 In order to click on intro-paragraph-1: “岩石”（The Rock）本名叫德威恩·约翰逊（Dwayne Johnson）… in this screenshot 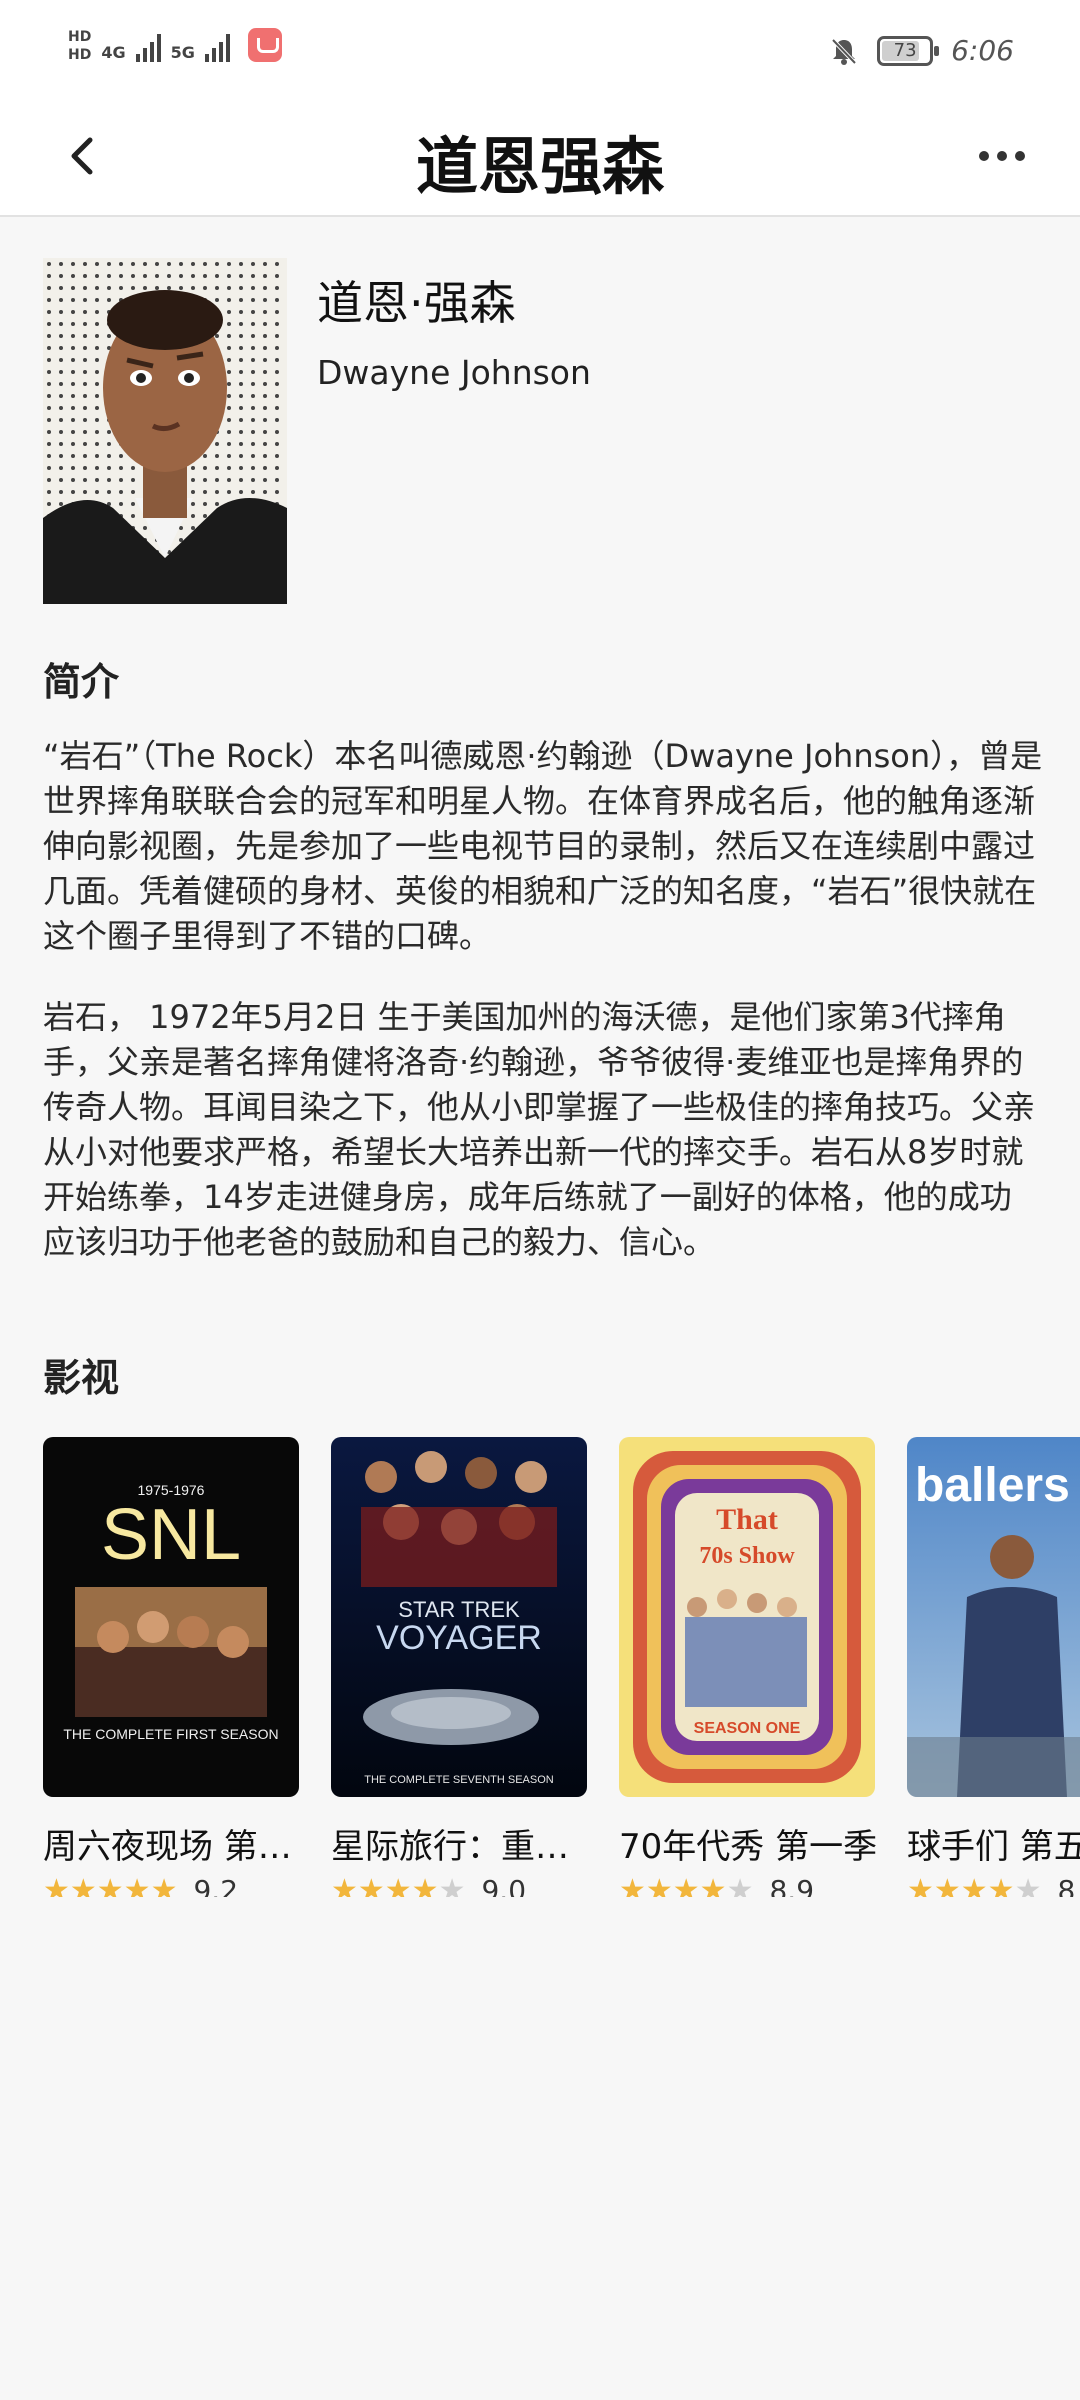, I will do `click(543, 846)`.